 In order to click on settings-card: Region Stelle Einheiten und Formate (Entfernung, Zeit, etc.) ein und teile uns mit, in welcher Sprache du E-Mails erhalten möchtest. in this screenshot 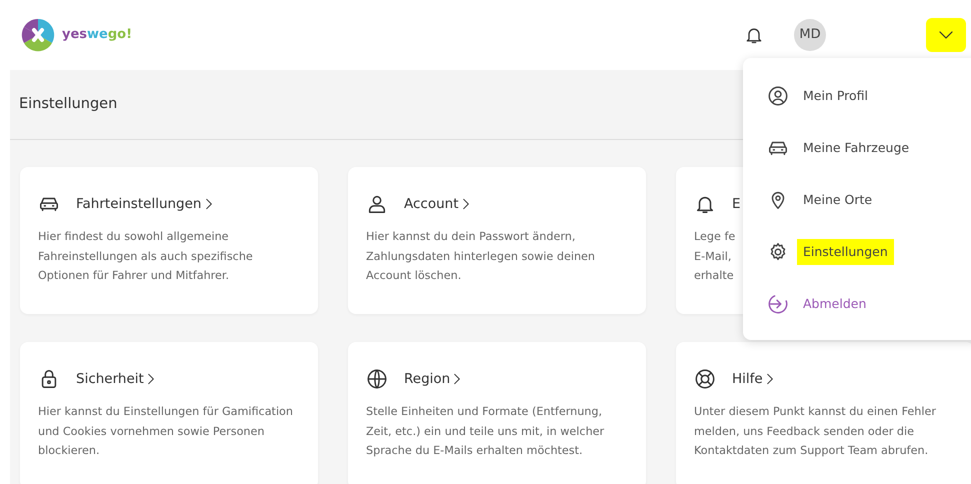, I will do `click(497, 413)`.